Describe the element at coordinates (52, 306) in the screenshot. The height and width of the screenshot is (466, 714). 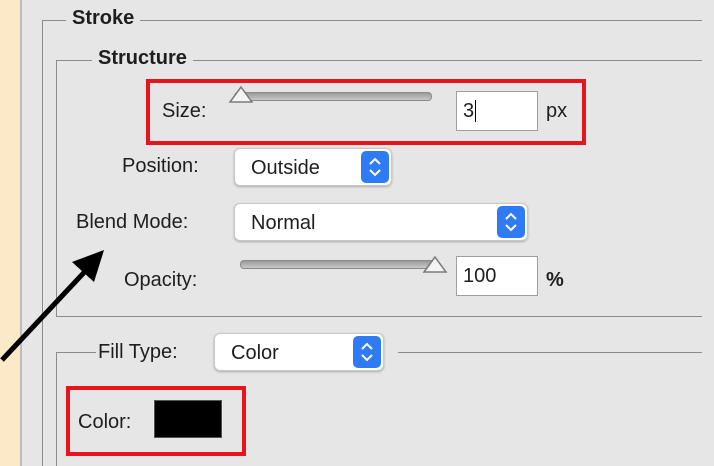
I see `annotation-arrow-icon` at that location.